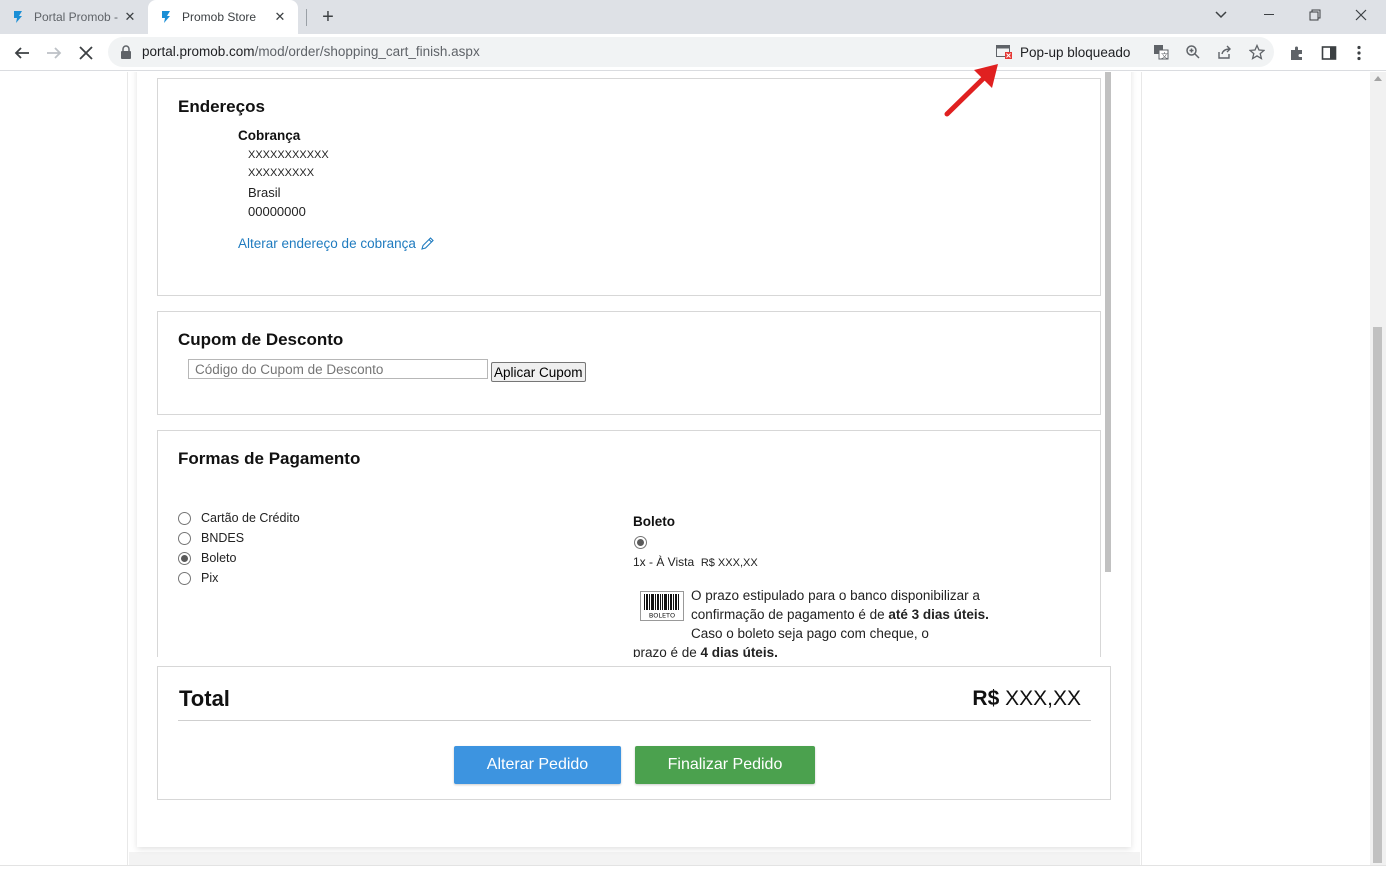 The height and width of the screenshot is (877, 1386). I want to click on payment-option-label: BNDES, so click(223, 538).